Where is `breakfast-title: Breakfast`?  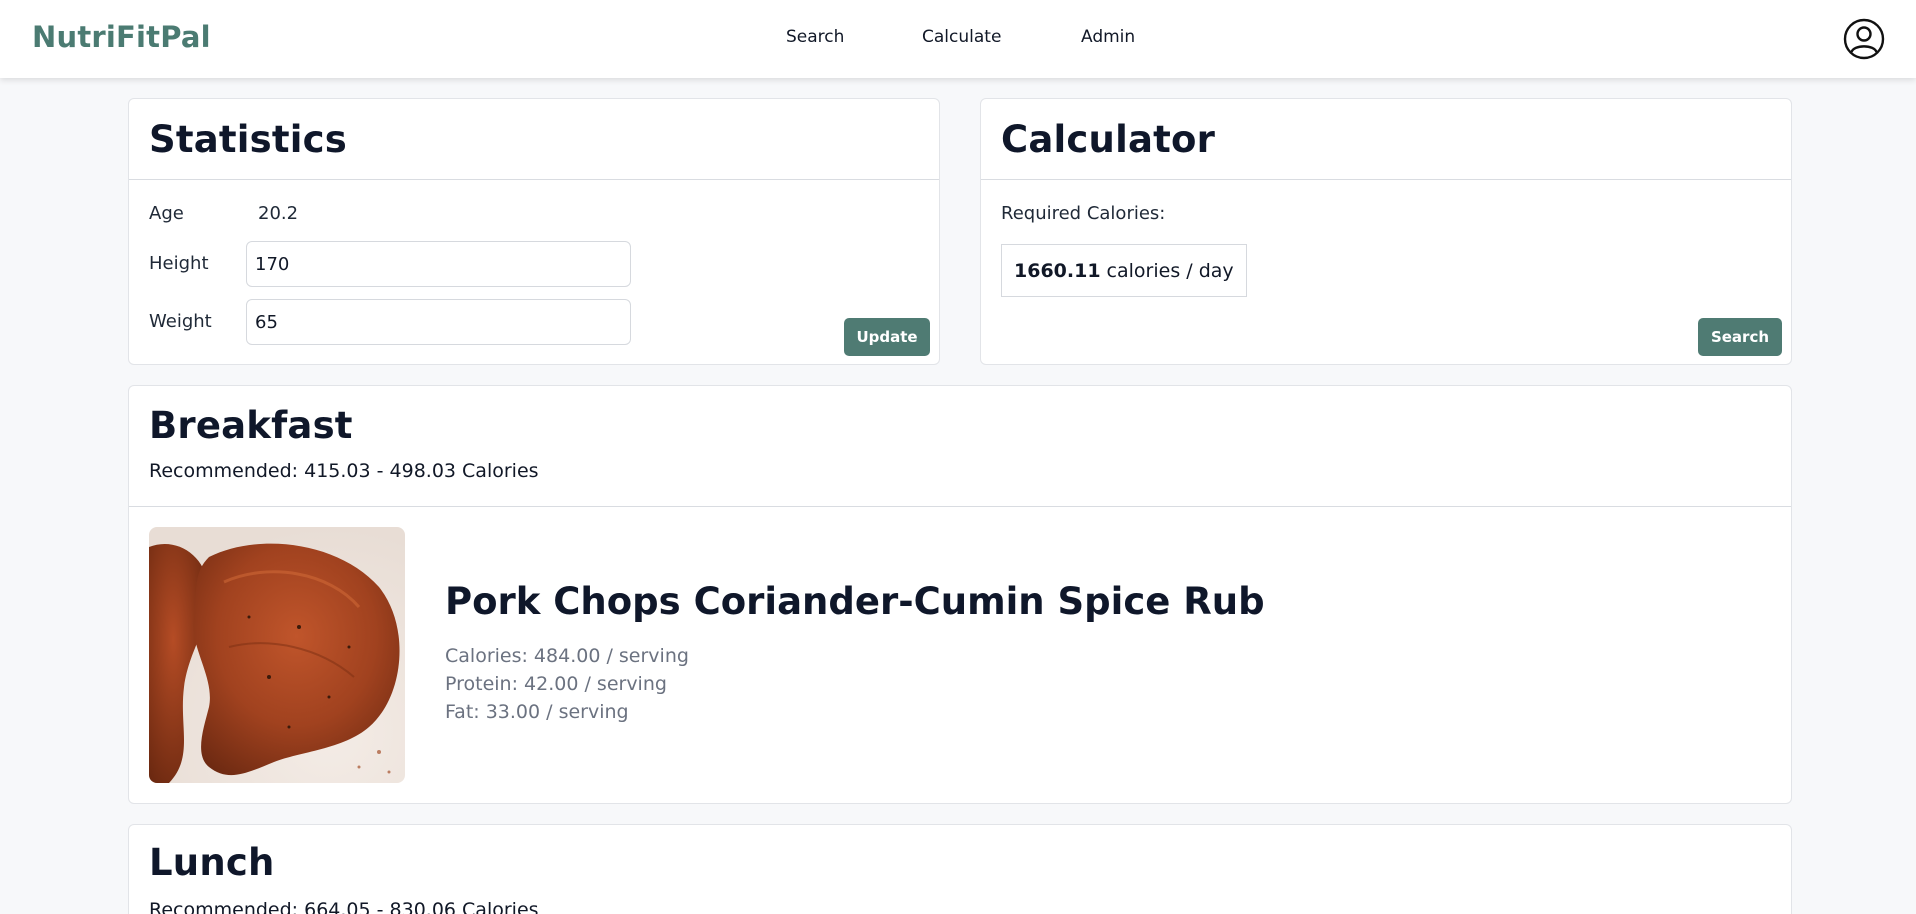
breakfast-title: Breakfast is located at coordinates (251, 425).